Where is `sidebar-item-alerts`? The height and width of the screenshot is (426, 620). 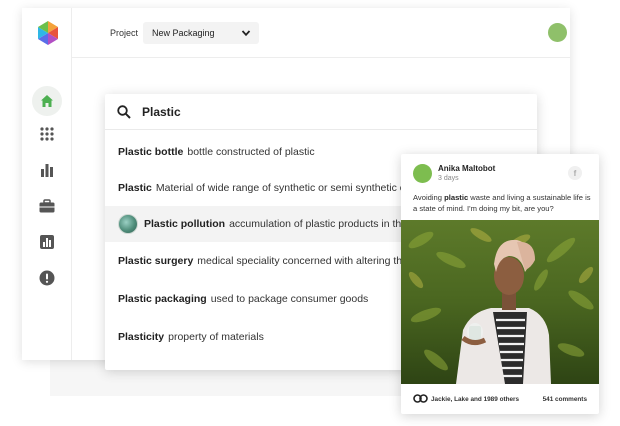 sidebar-item-alerts is located at coordinates (47, 278).